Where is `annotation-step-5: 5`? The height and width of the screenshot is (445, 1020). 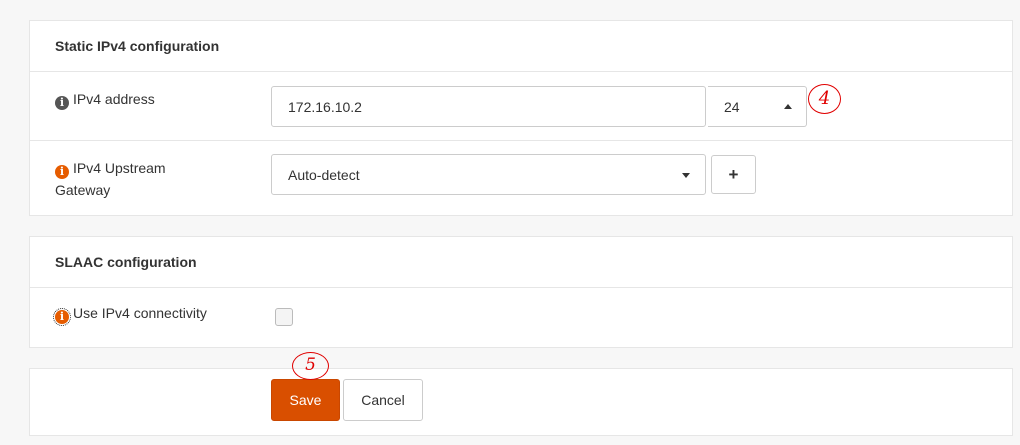
annotation-step-5: 5 is located at coordinates (310, 366).